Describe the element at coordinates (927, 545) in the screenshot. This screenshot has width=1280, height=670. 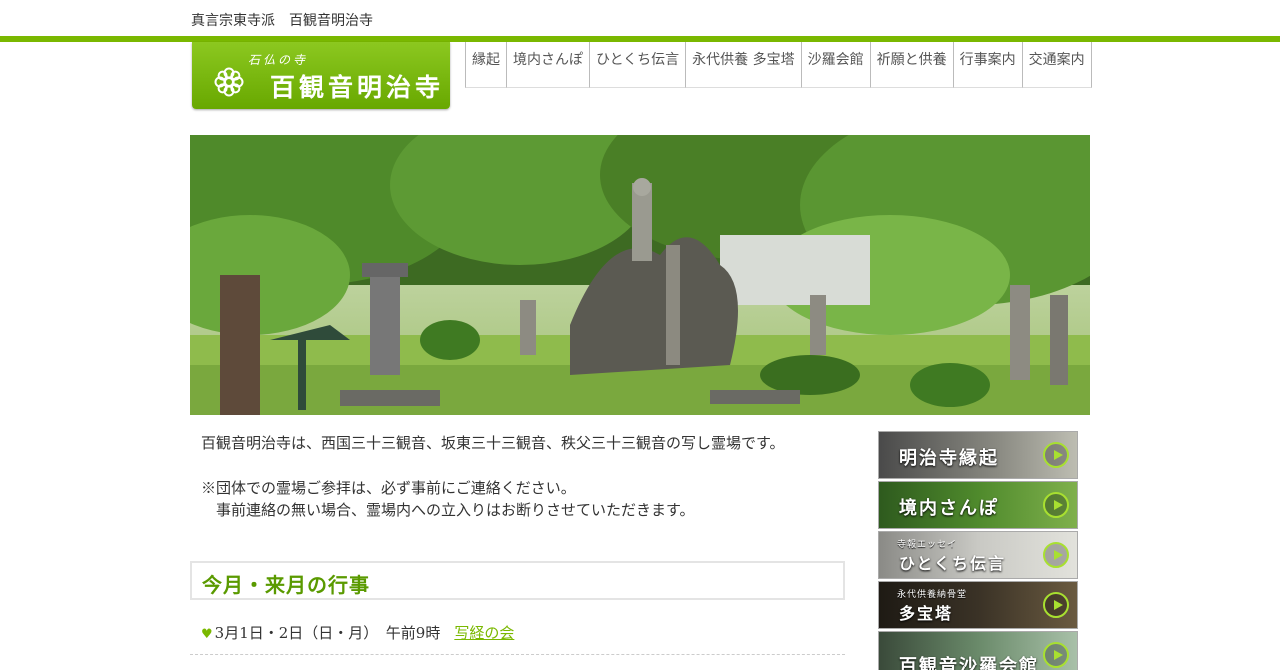
I see `banner-sub-label: 寺報エッセイ` at that location.